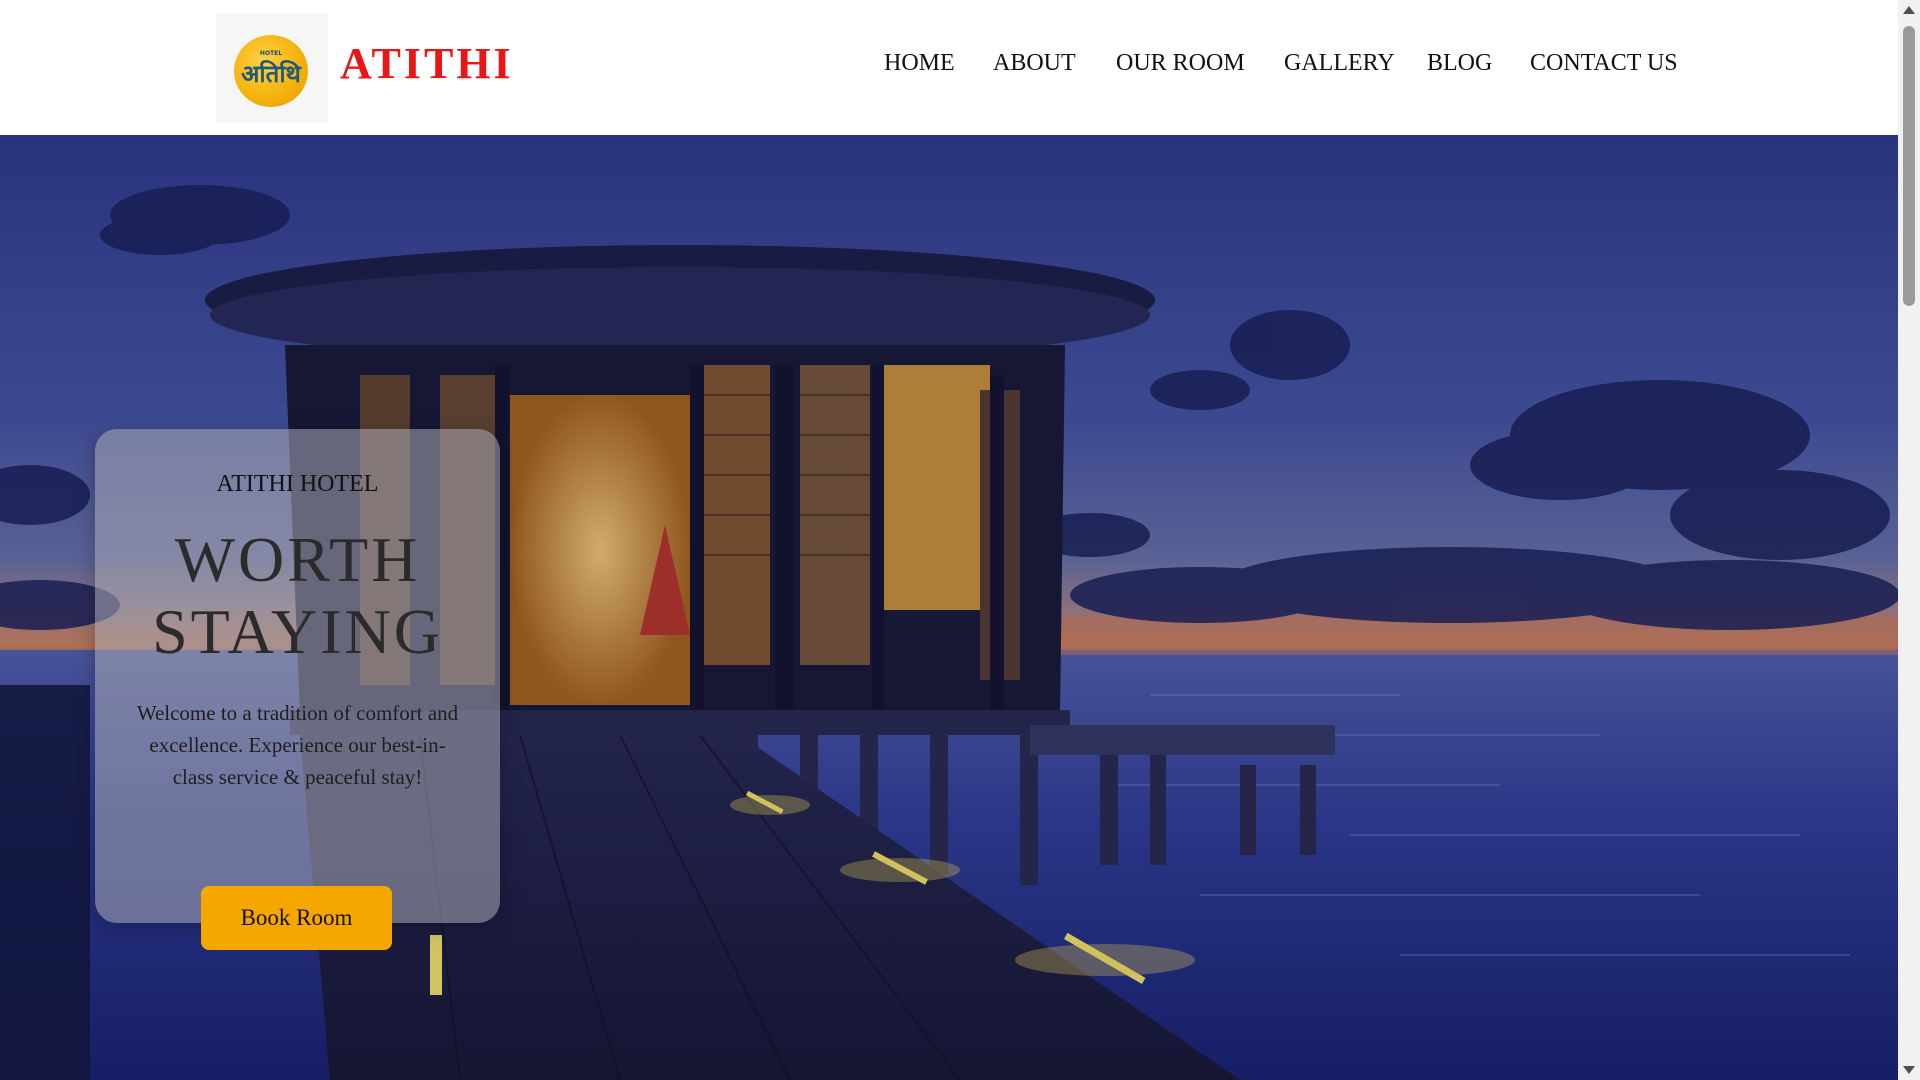  What do you see at coordinates (1459, 63) in the screenshot?
I see `nav-blog: BLOG` at bounding box center [1459, 63].